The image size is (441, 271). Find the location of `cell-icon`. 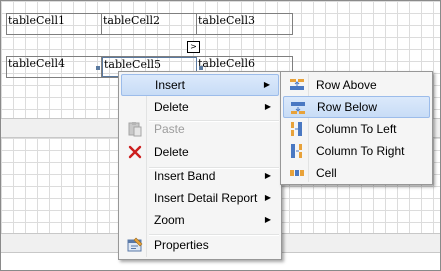

cell-icon is located at coordinates (297, 173).